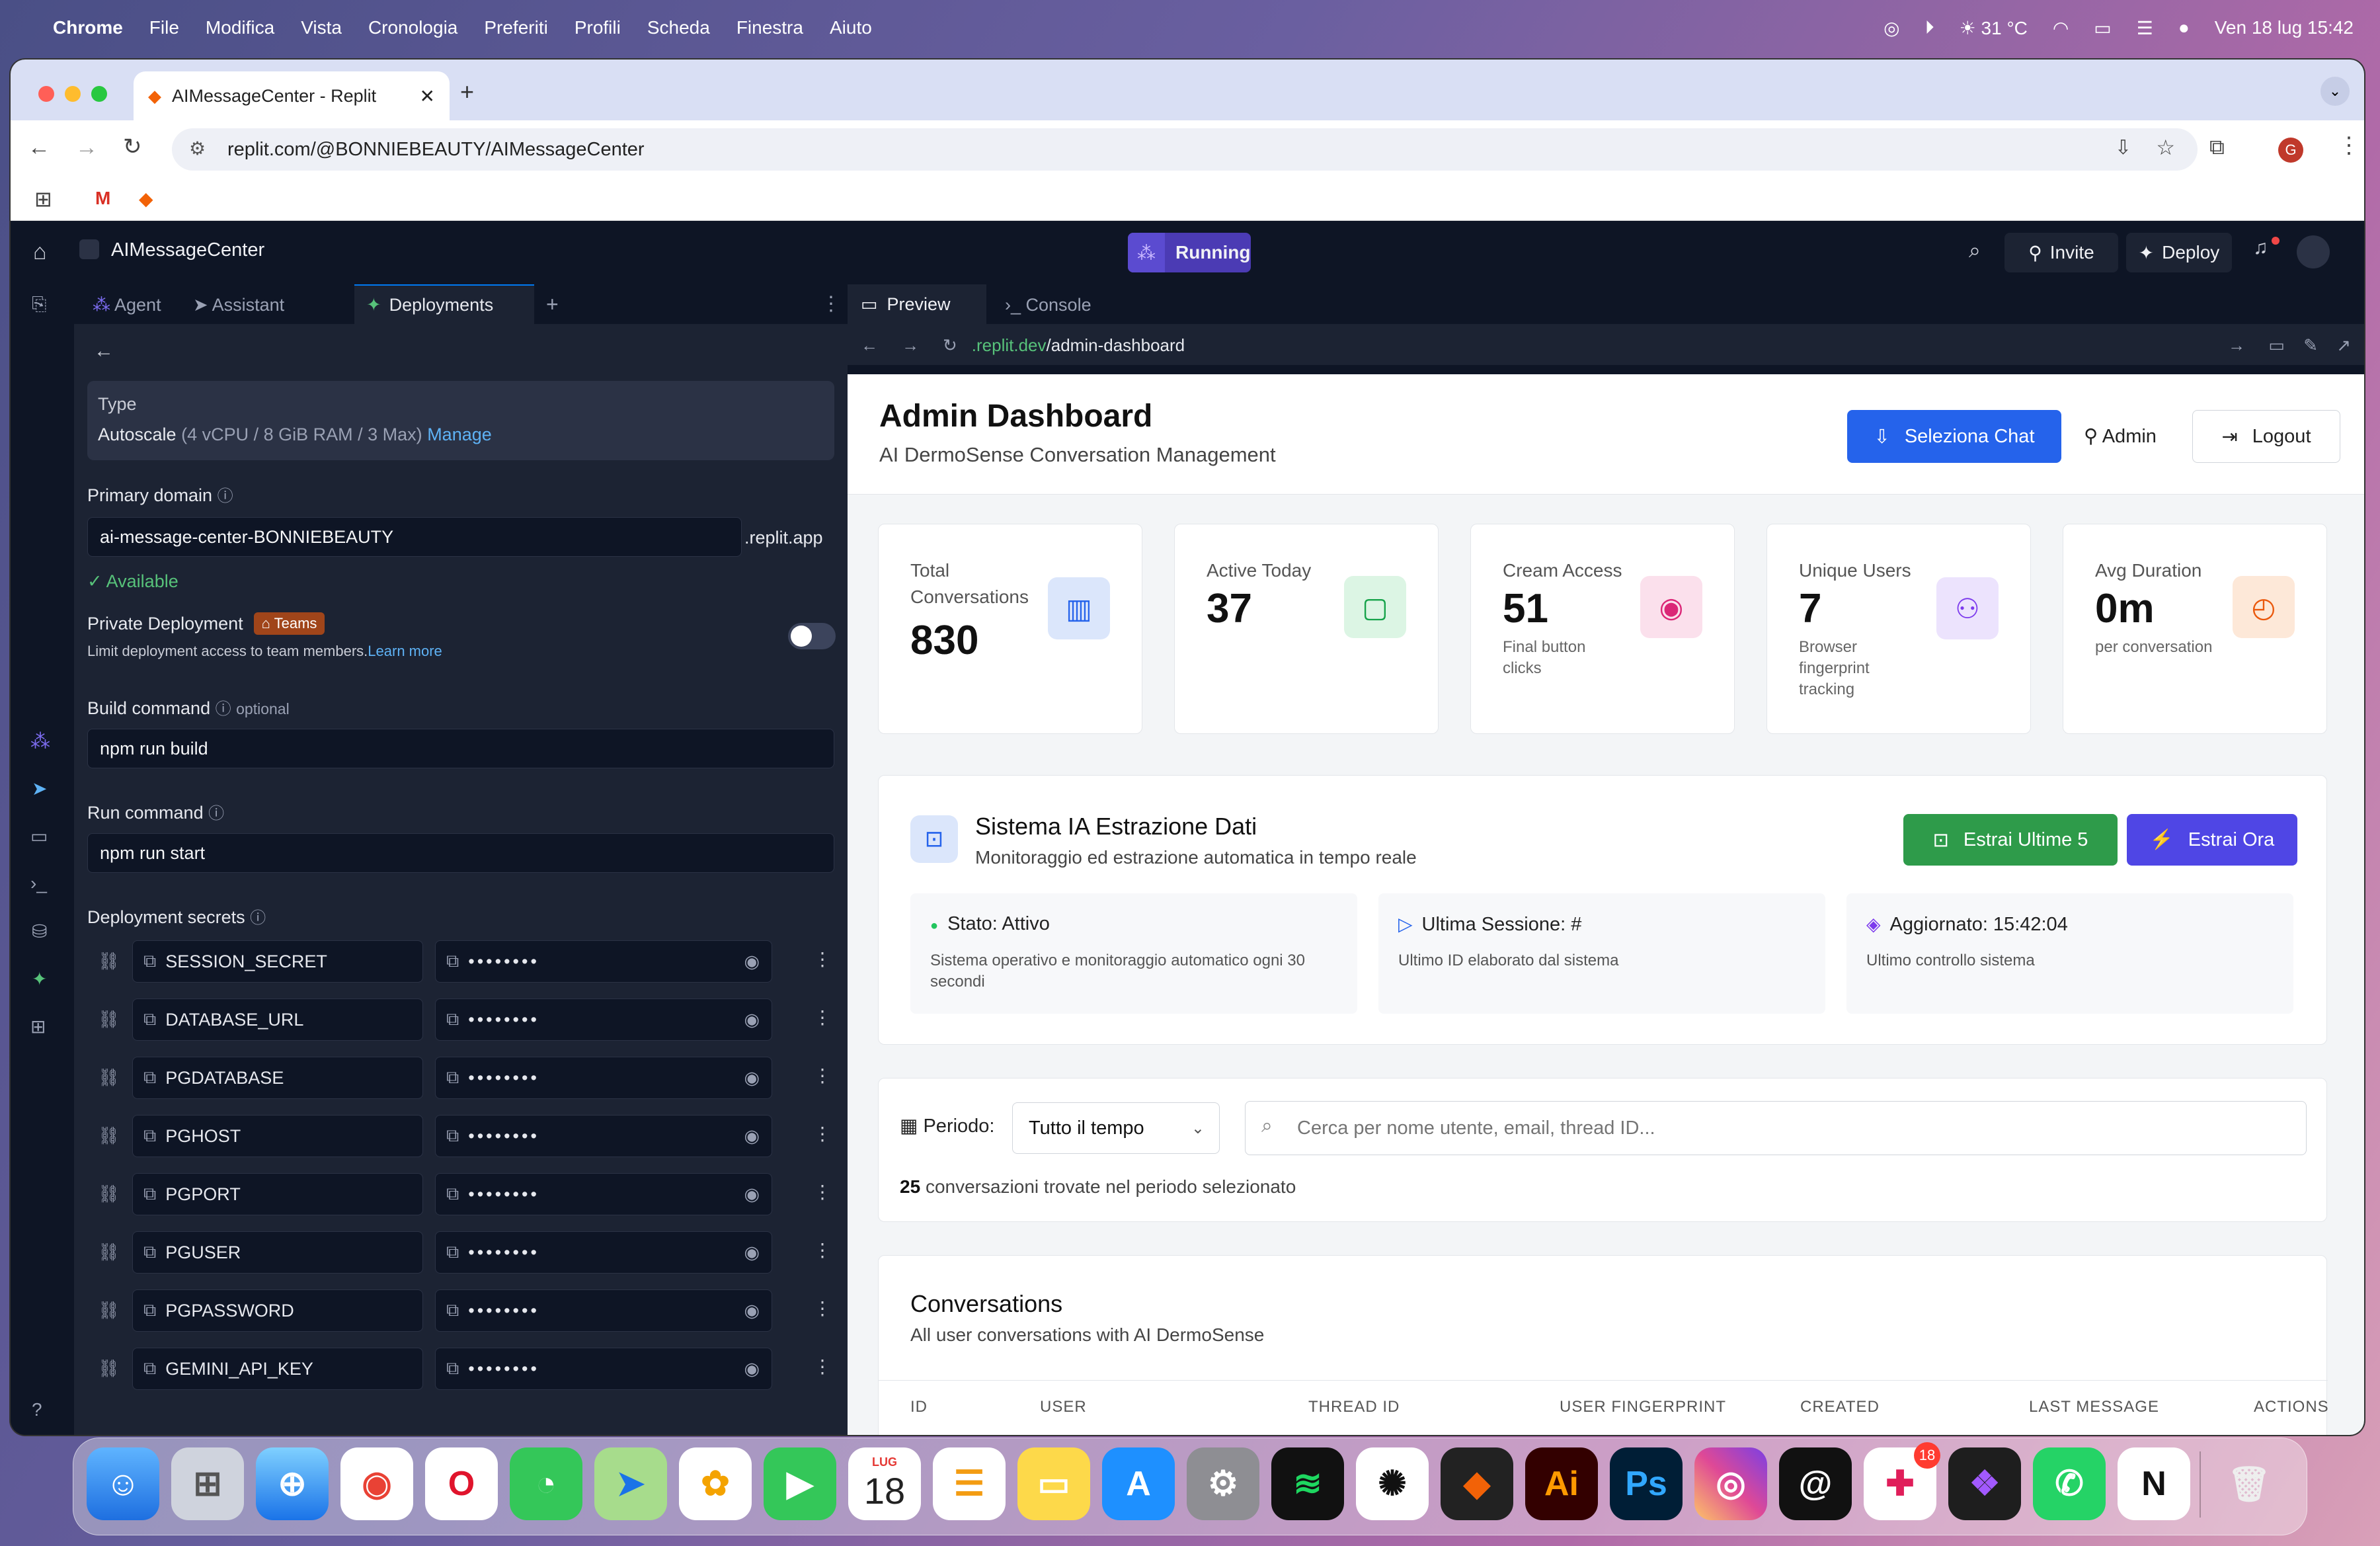 This screenshot has width=2380, height=1546. I want to click on tab-console: ›_ Console, so click(1048, 305).